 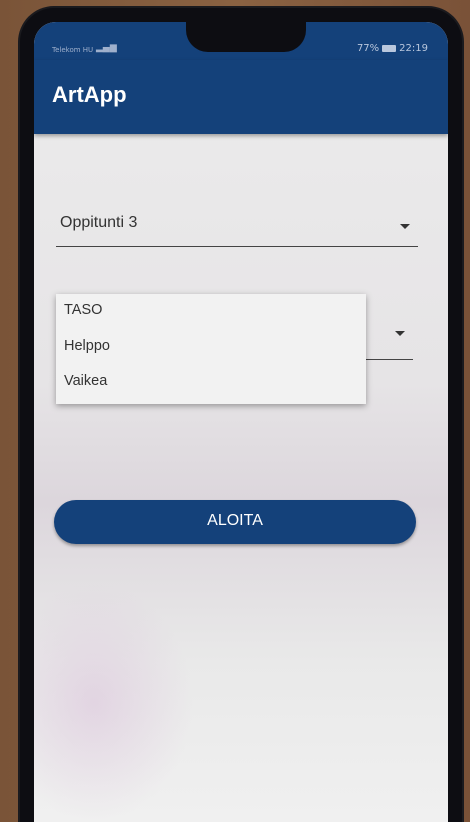 What do you see at coordinates (85, 381) in the screenshot?
I see `menu-item-vaikea: Vaikea` at bounding box center [85, 381].